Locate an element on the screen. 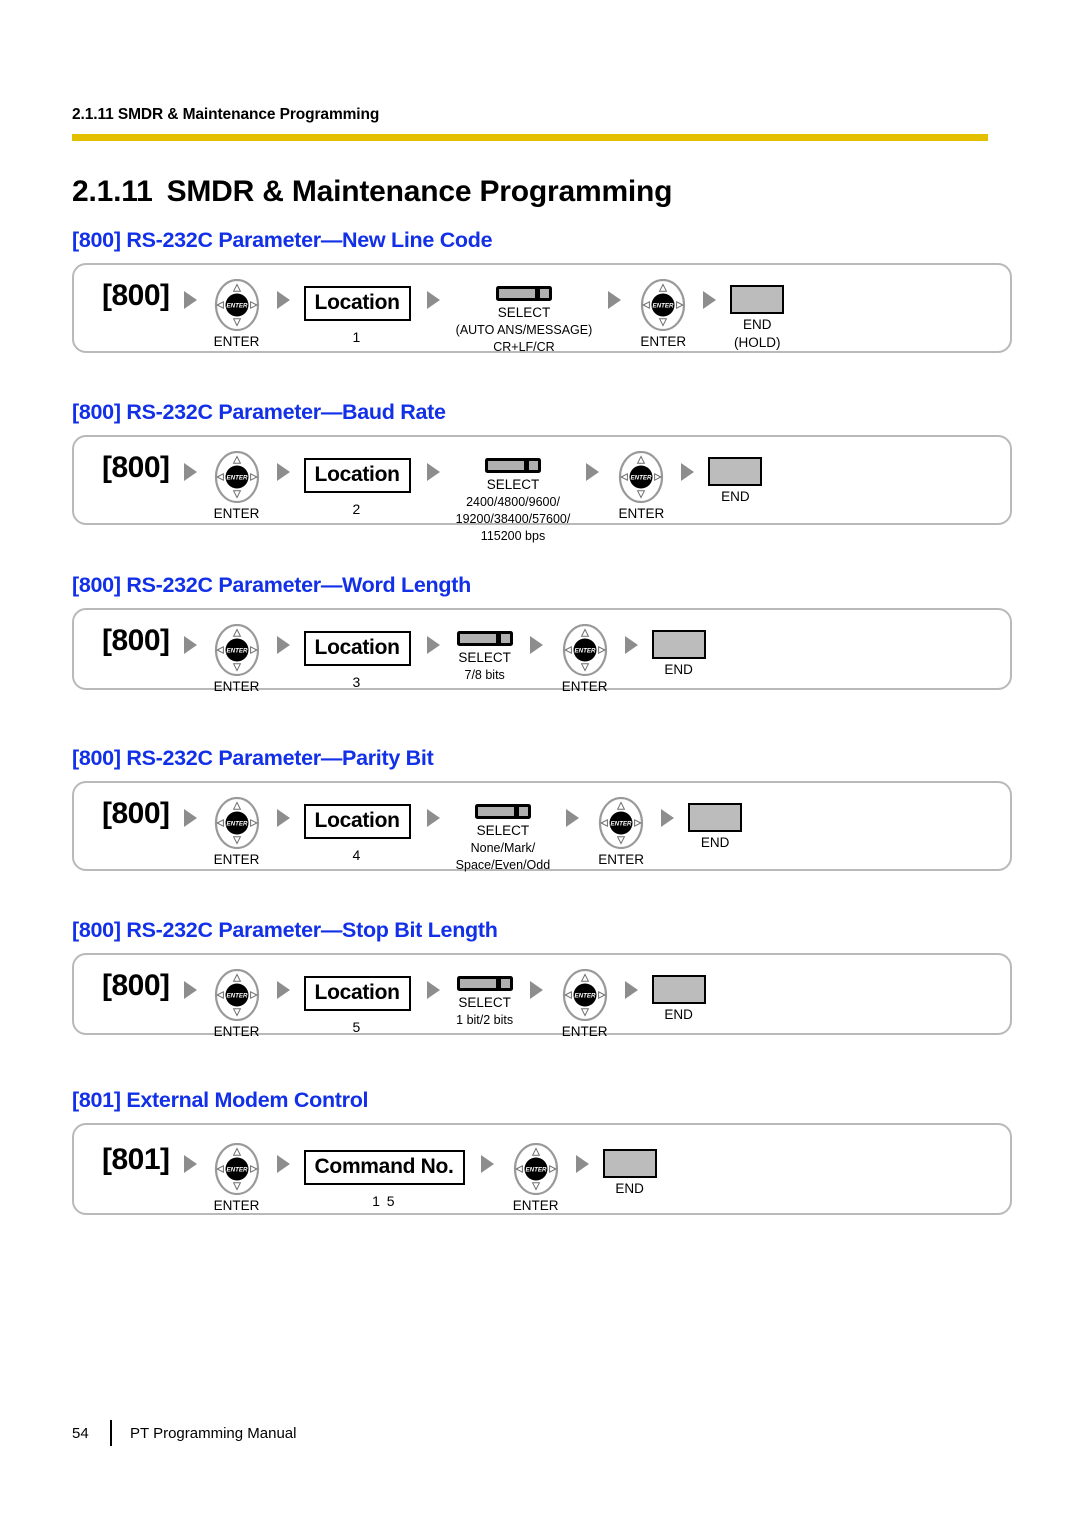 The image size is (1080, 1527). end-key-label: END is located at coordinates (678, 1014).